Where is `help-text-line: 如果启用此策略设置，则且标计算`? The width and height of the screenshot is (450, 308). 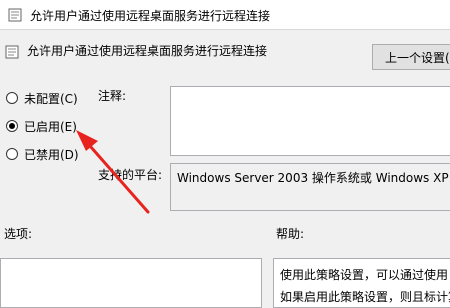 help-text-line: 如果启用此策略设置，则且标计算 is located at coordinates (365, 297).